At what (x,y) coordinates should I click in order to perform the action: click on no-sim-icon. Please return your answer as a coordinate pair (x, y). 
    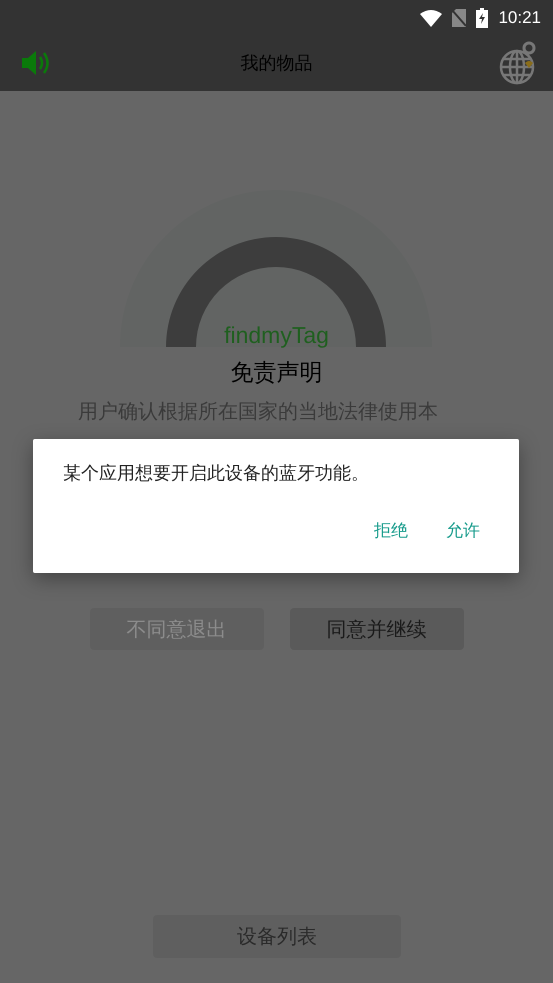
    Looking at the image, I should click on (459, 17).